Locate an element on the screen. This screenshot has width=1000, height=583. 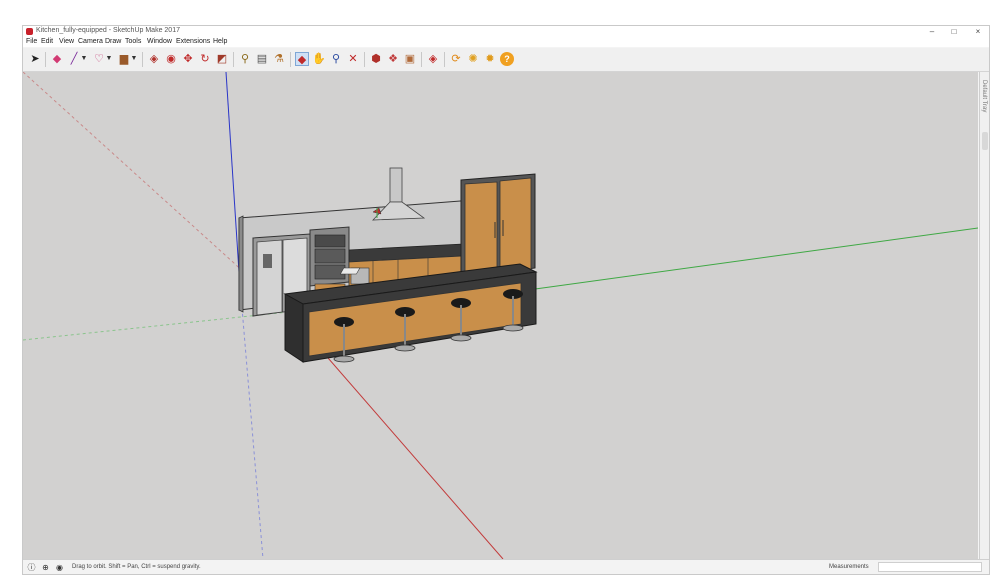
extension-warehouse-icon: ◈ is located at coordinates (433, 59).